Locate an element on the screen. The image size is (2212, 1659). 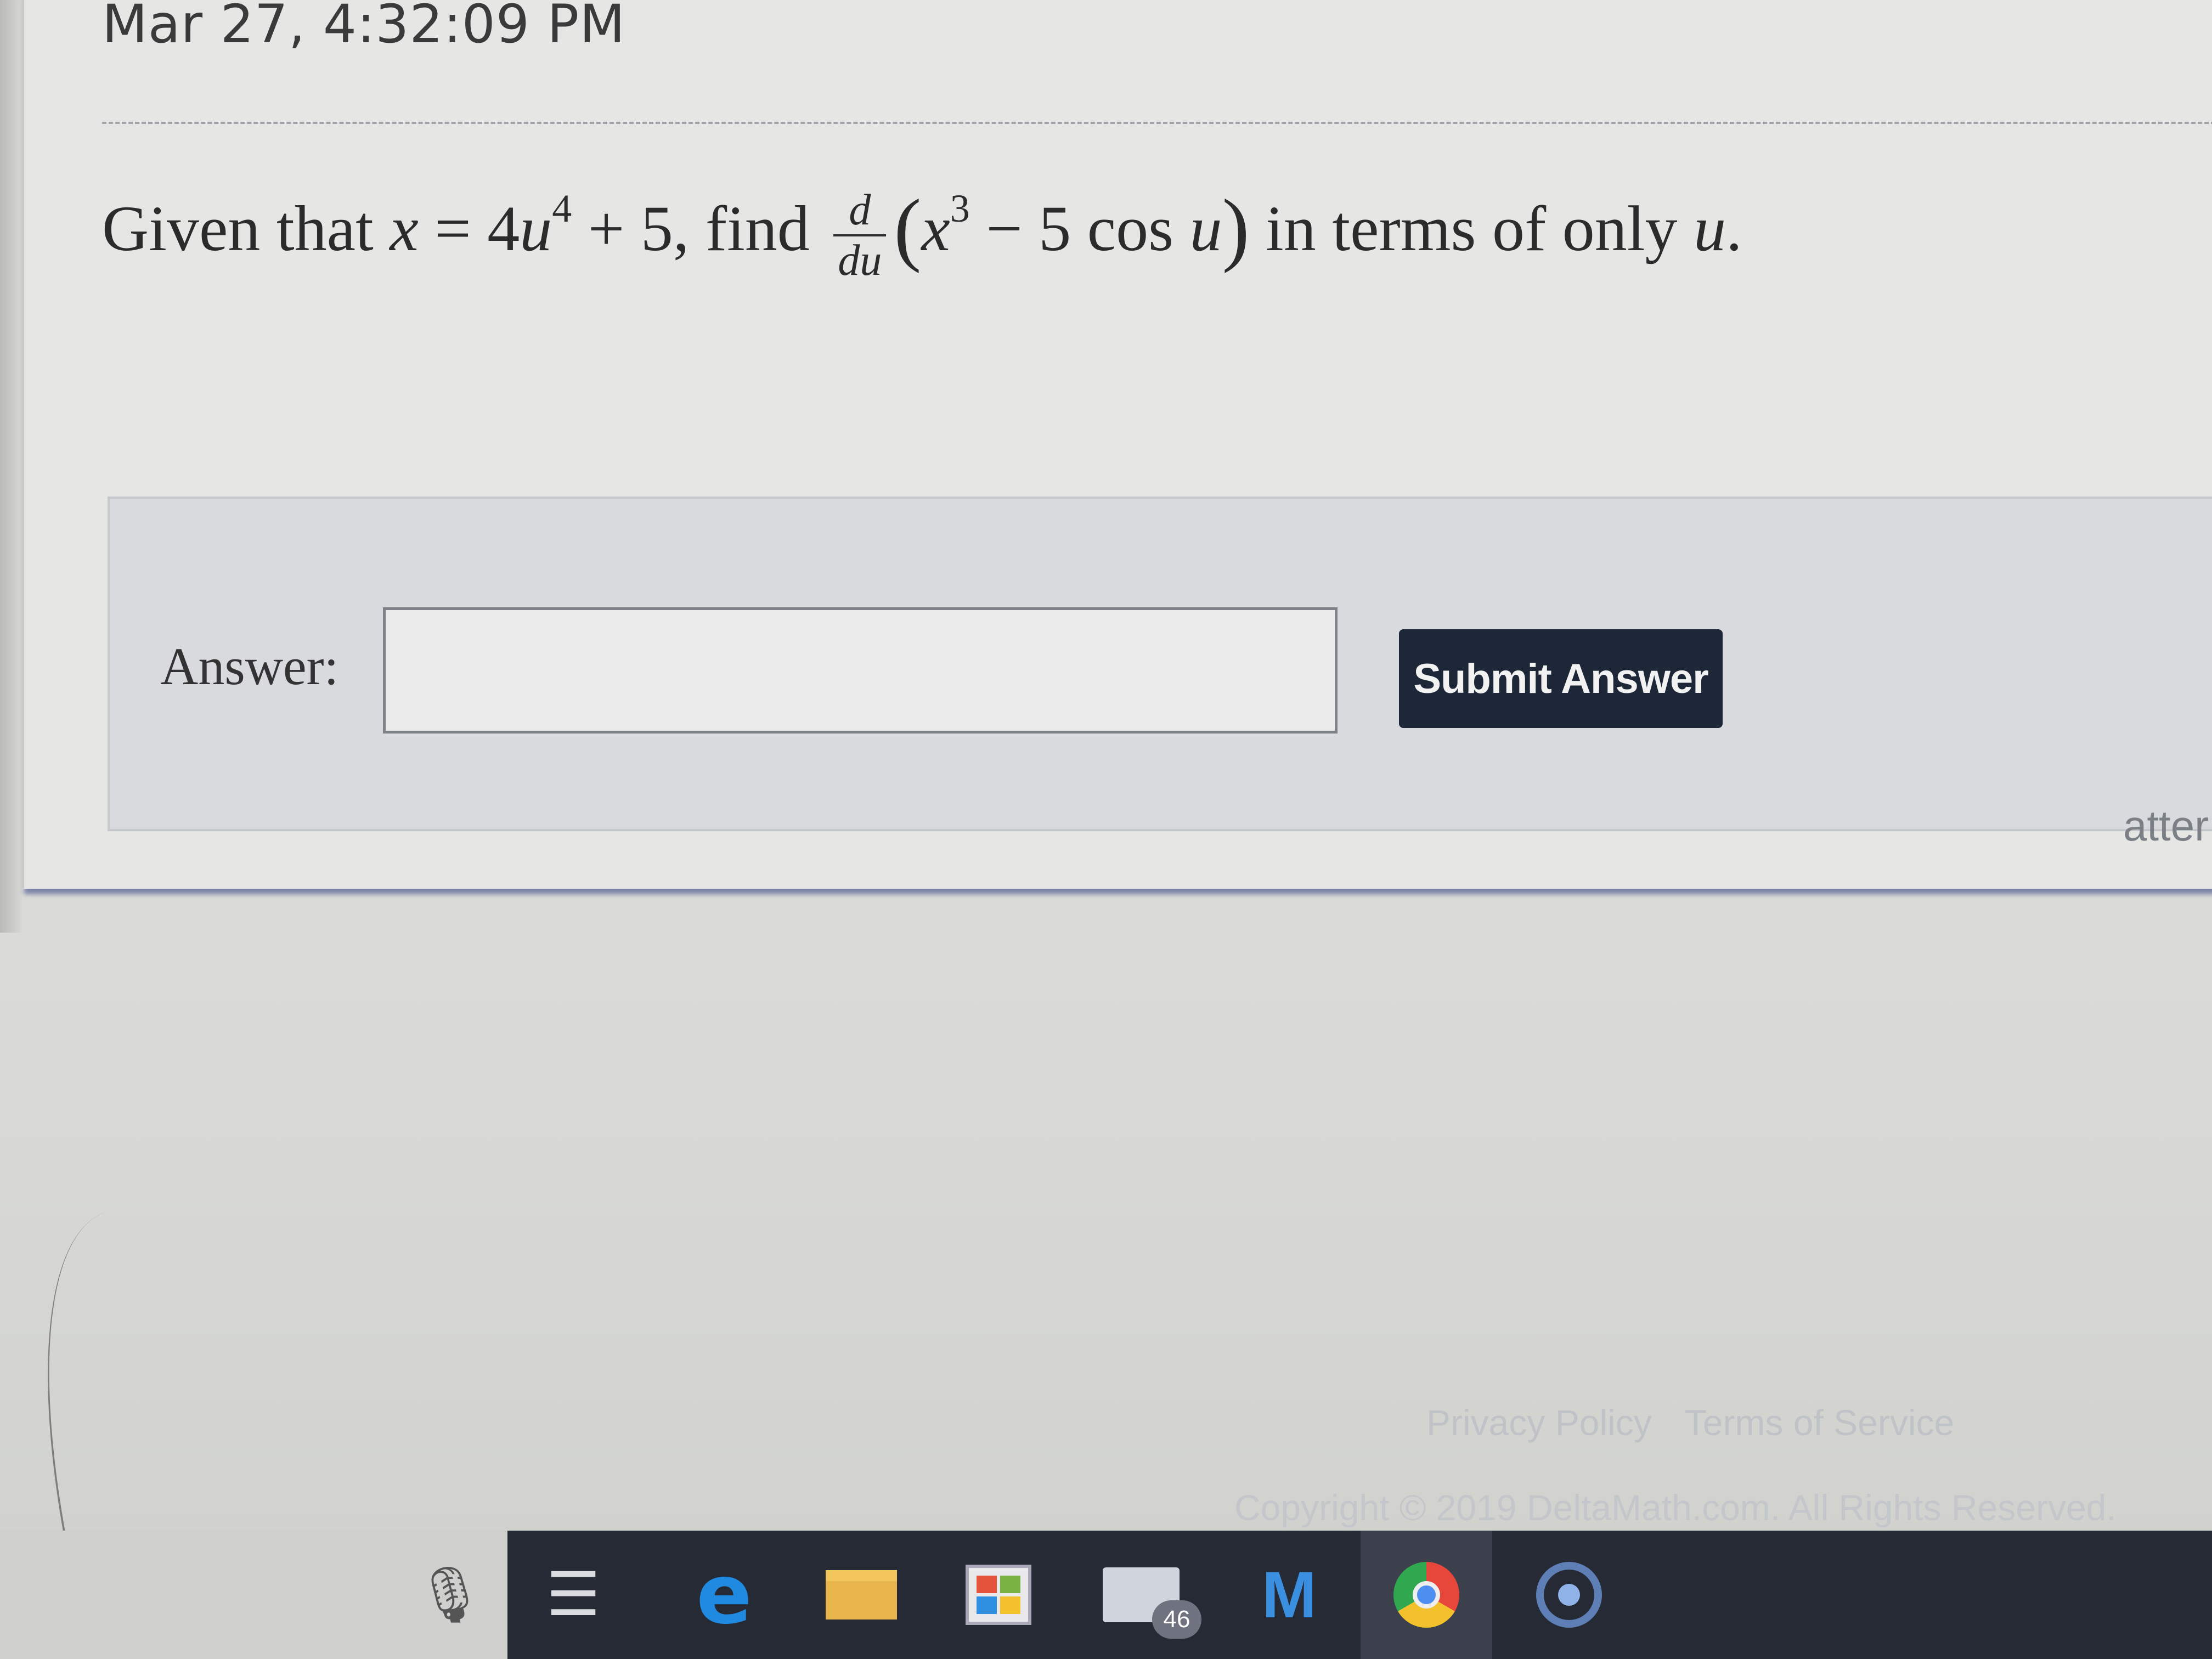
cortana-icon is located at coordinates (1569, 1595).